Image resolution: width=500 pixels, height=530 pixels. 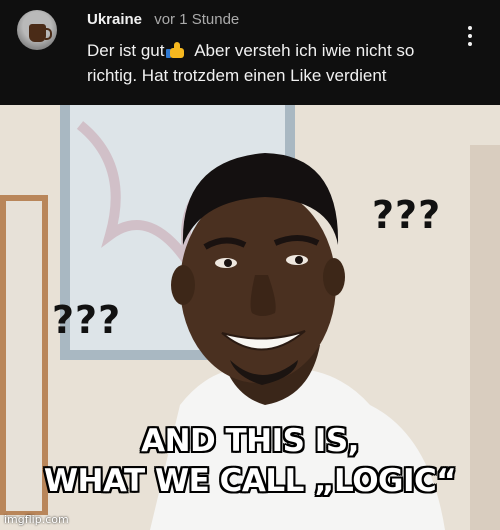 What do you see at coordinates (407, 215) in the screenshot?
I see `question-marks-right: ???` at bounding box center [407, 215].